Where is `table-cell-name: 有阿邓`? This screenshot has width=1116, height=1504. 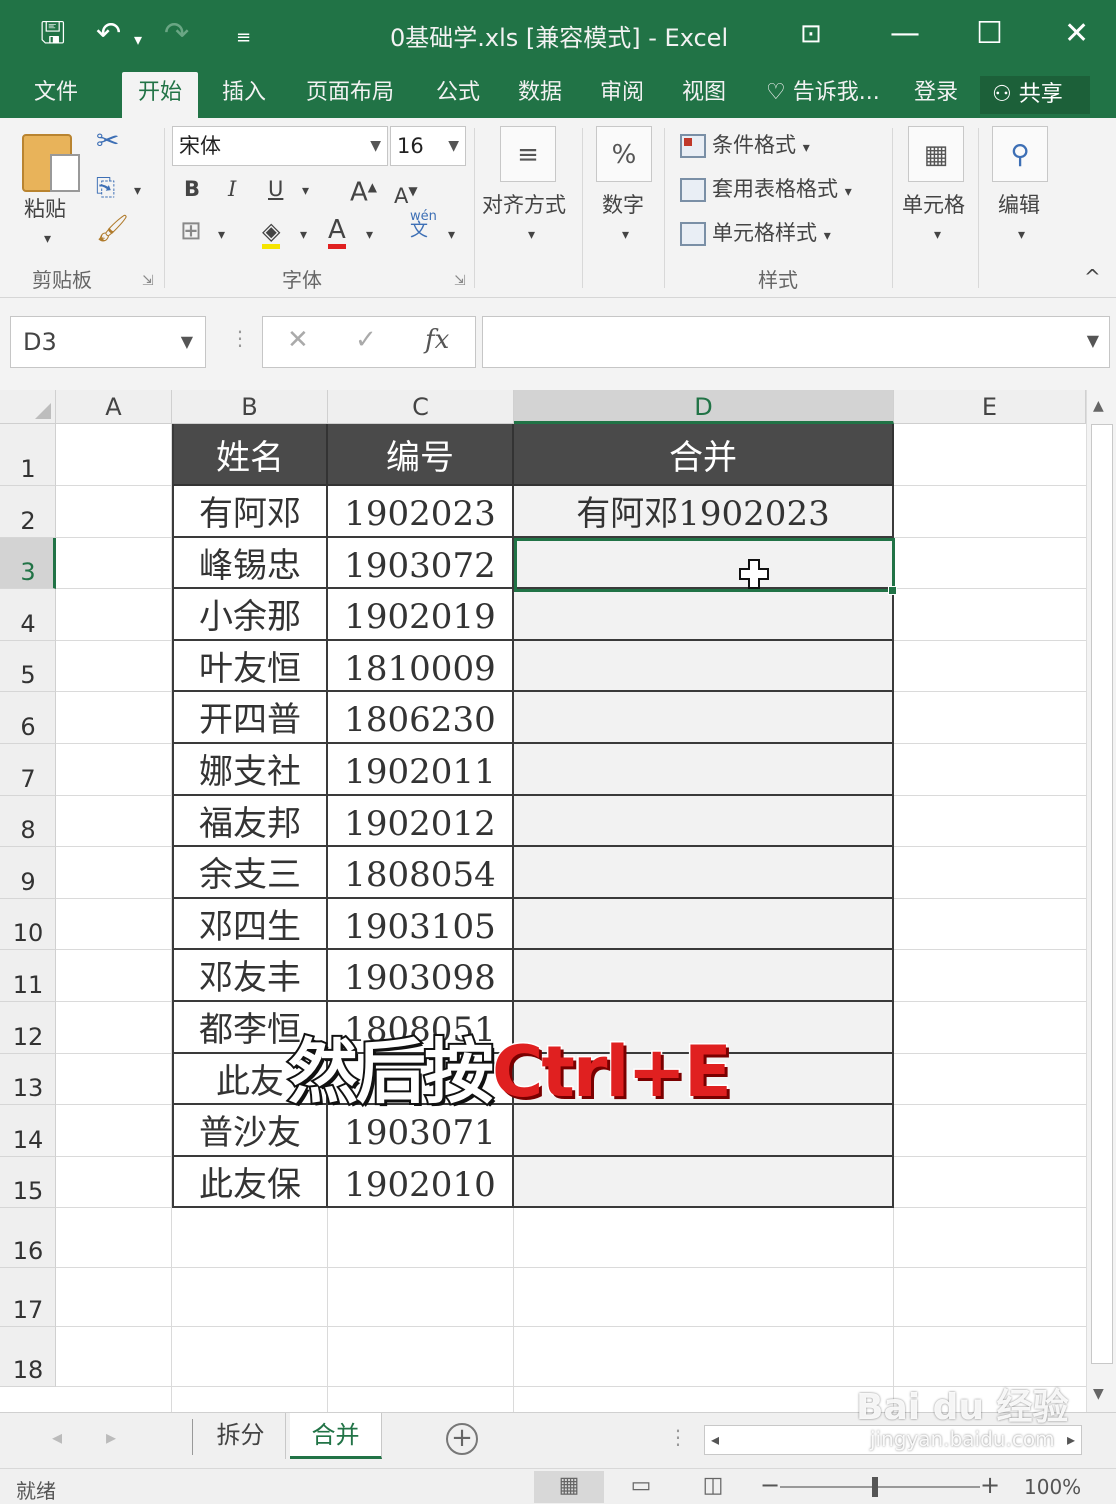 table-cell-name: 有阿邓 is located at coordinates (250, 512).